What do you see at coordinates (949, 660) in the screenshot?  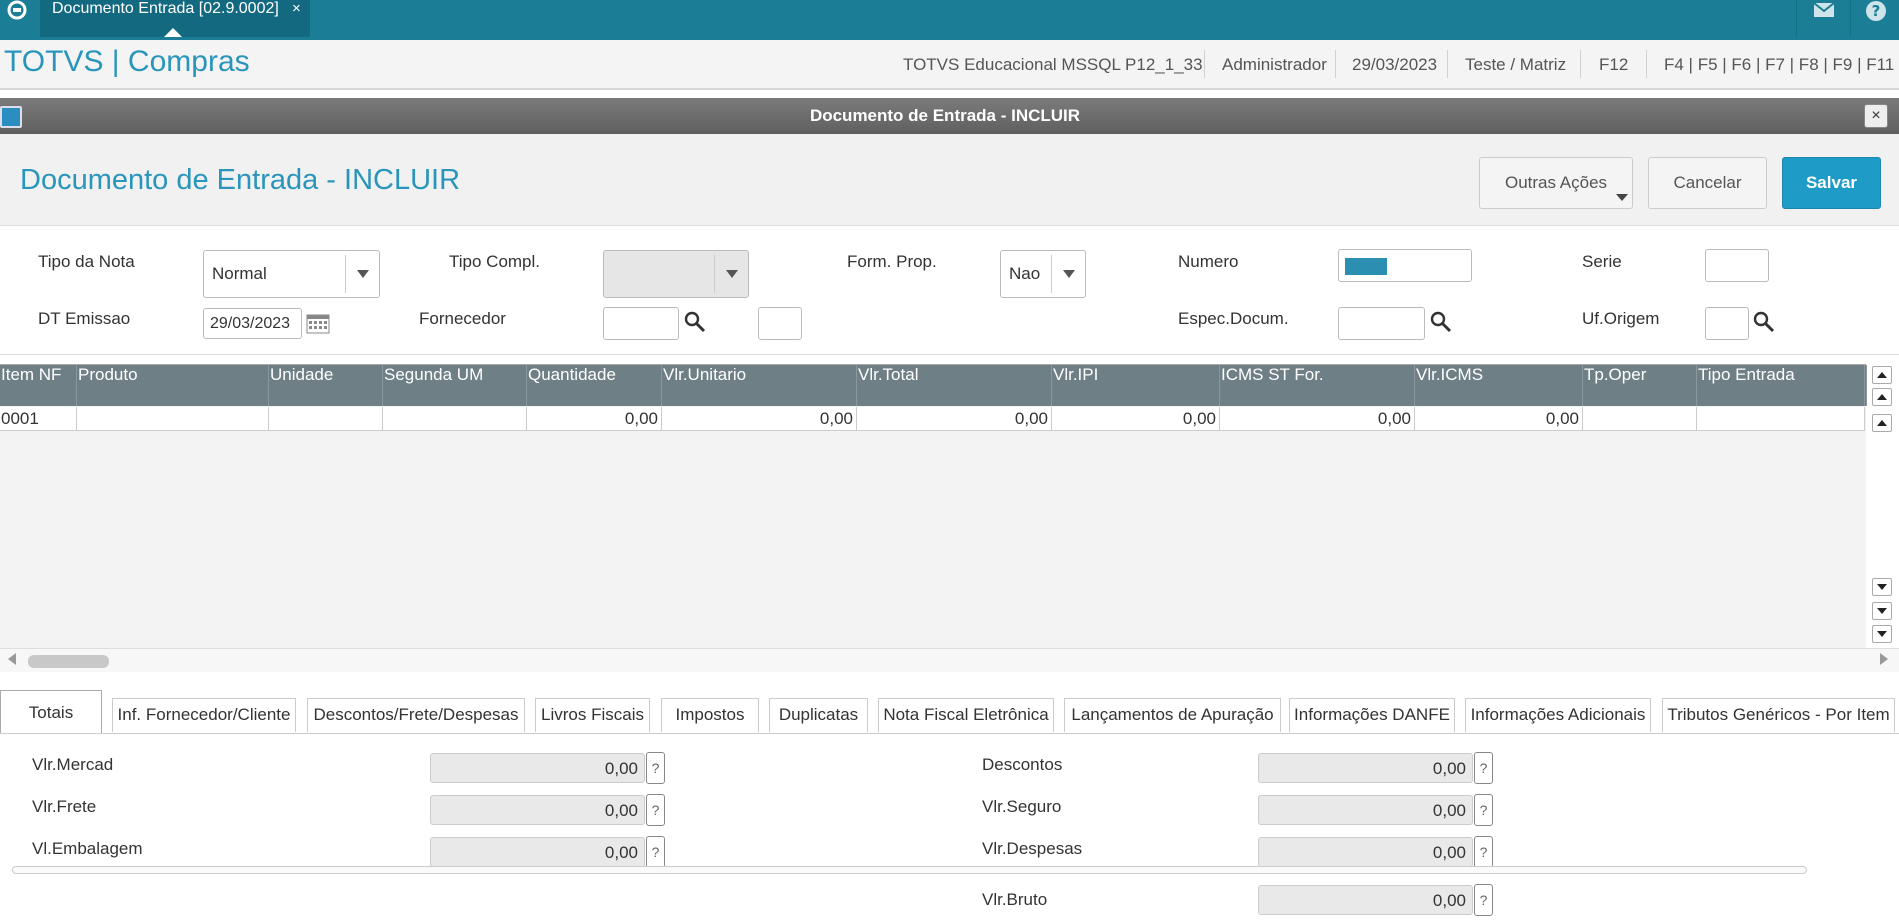 I see `horizontal-scrollbar` at bounding box center [949, 660].